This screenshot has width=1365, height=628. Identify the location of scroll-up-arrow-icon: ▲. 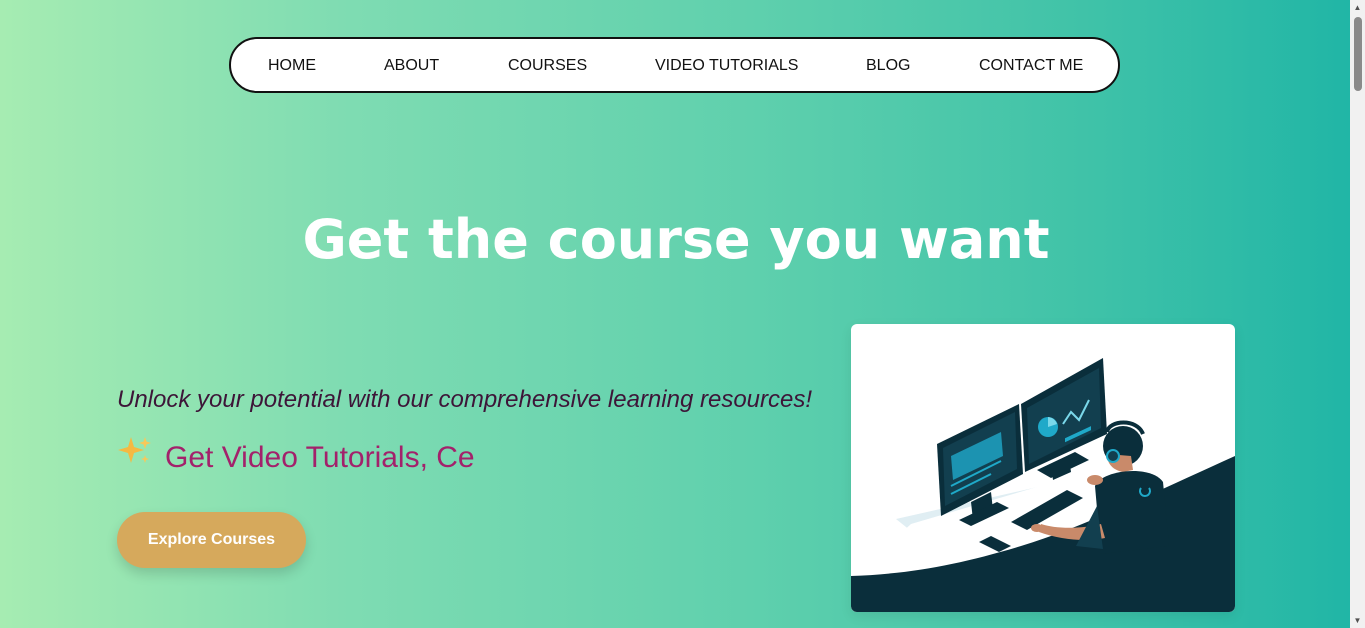
(1357, 7).